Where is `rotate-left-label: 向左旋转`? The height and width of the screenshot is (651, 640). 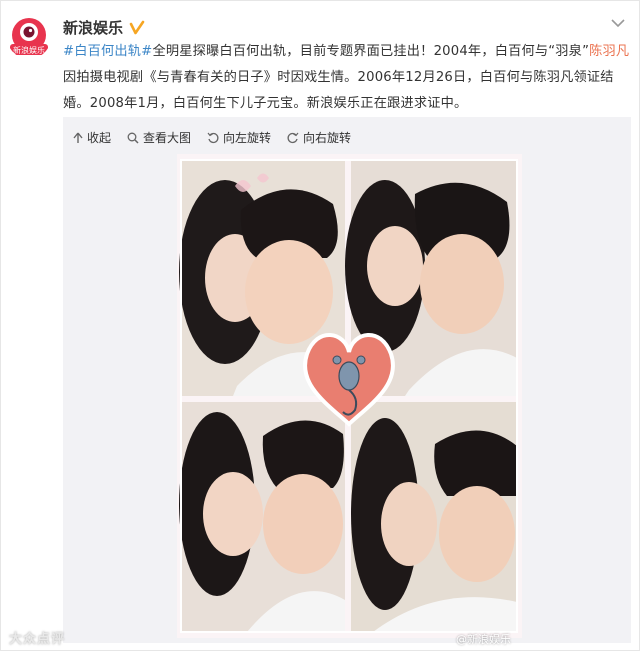 rotate-left-label: 向左旋转 is located at coordinates (247, 138).